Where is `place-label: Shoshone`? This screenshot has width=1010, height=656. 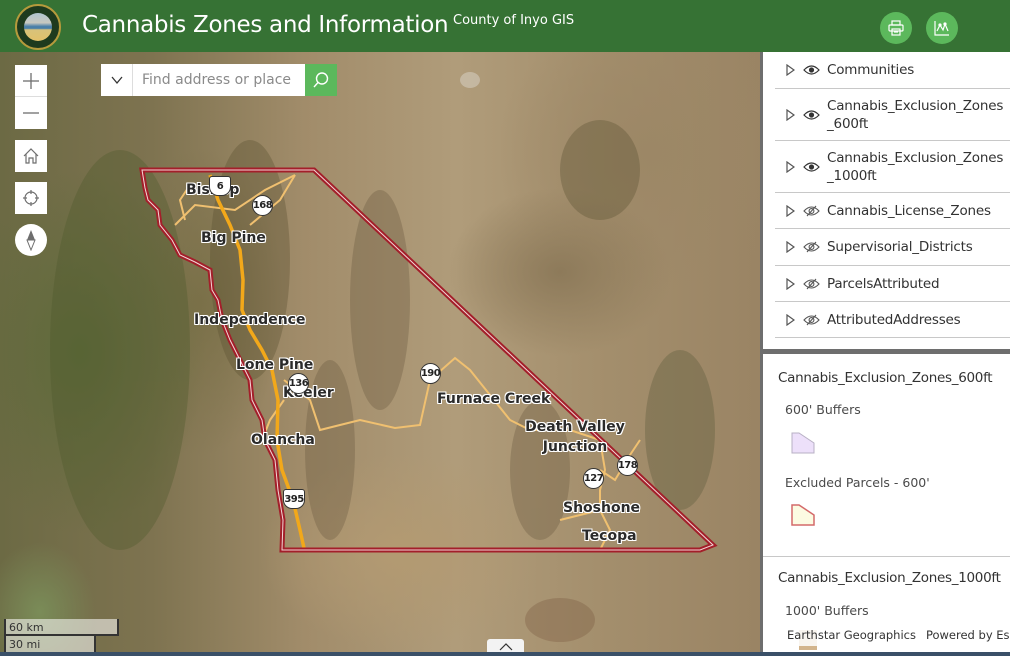
place-label: Shoshone is located at coordinates (602, 508).